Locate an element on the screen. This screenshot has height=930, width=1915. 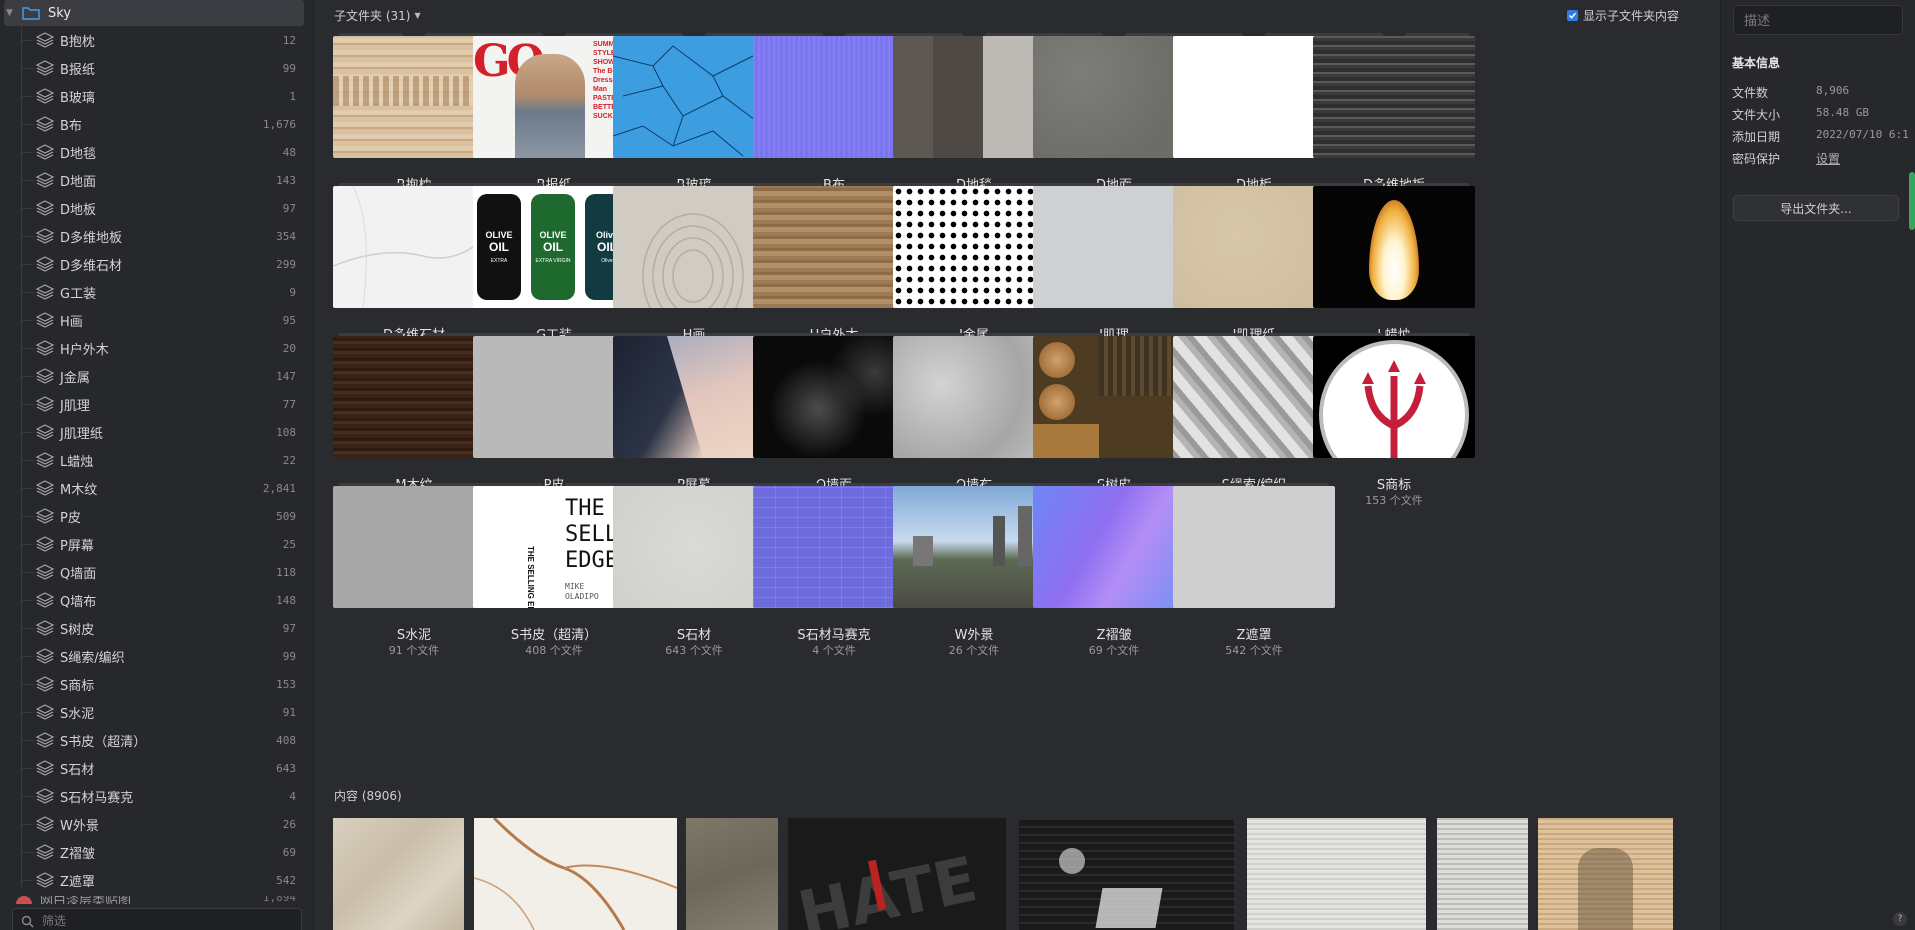
sidebar-item: M木纹 2,841 is located at coordinates (157, 488).